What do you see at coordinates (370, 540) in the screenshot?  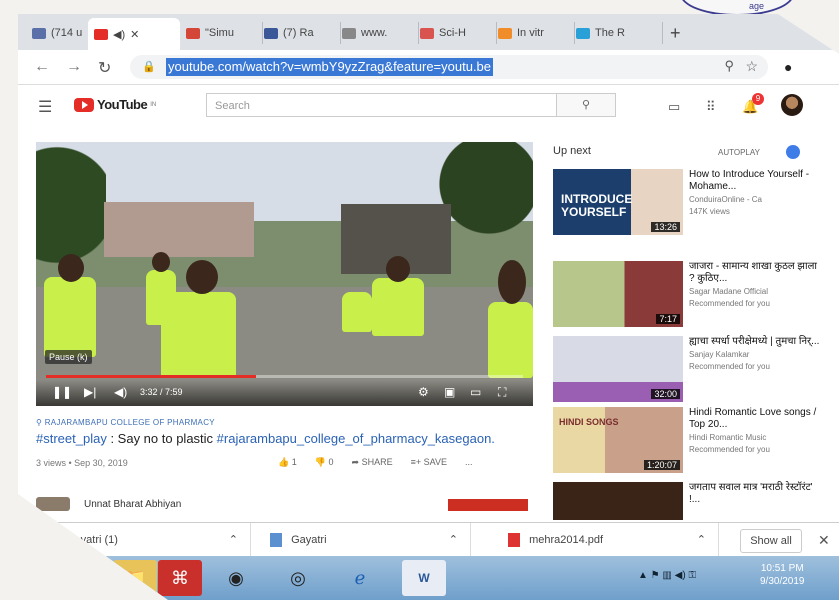 I see `download-item: Gayatri ⌃` at bounding box center [370, 540].